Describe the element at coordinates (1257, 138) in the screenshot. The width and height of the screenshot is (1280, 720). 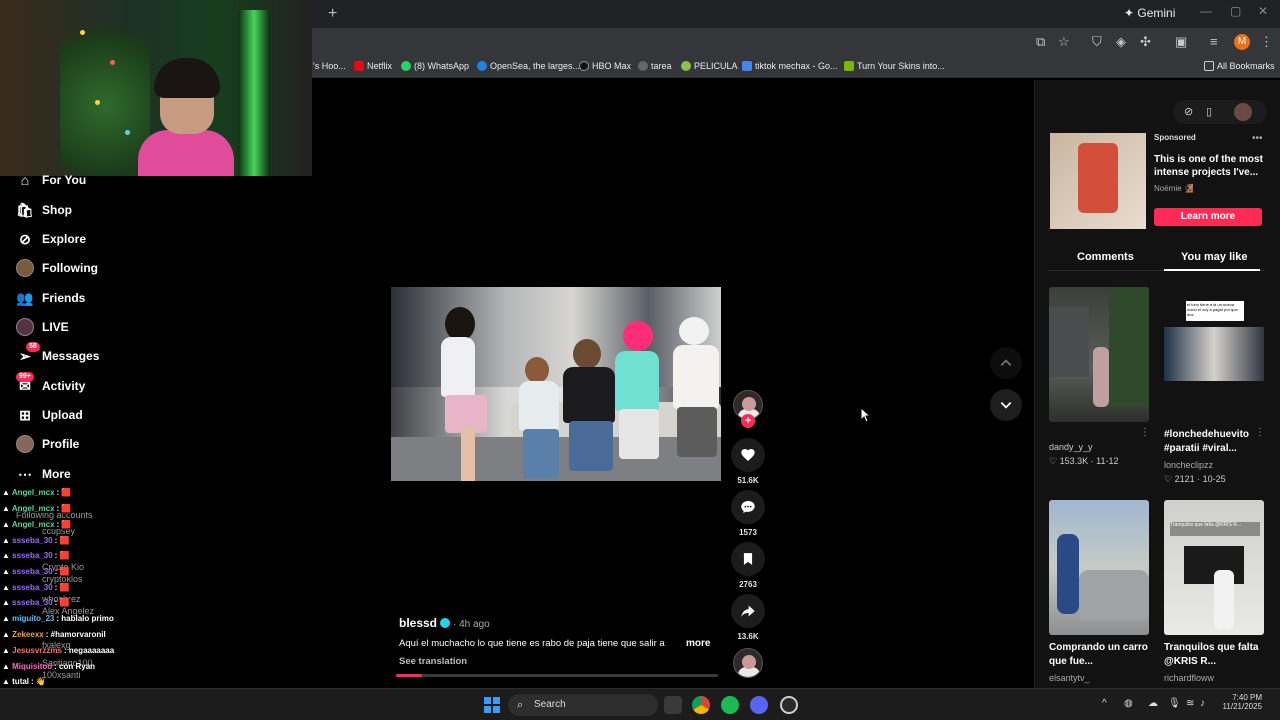
I see `ad-options-icon: •••` at that location.